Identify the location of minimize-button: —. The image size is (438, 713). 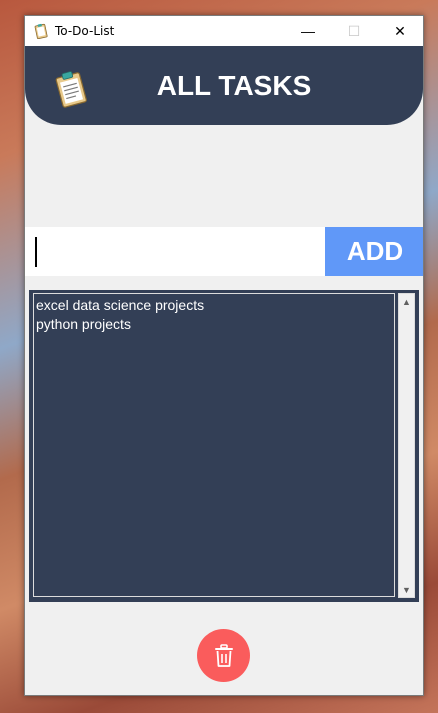
(308, 31).